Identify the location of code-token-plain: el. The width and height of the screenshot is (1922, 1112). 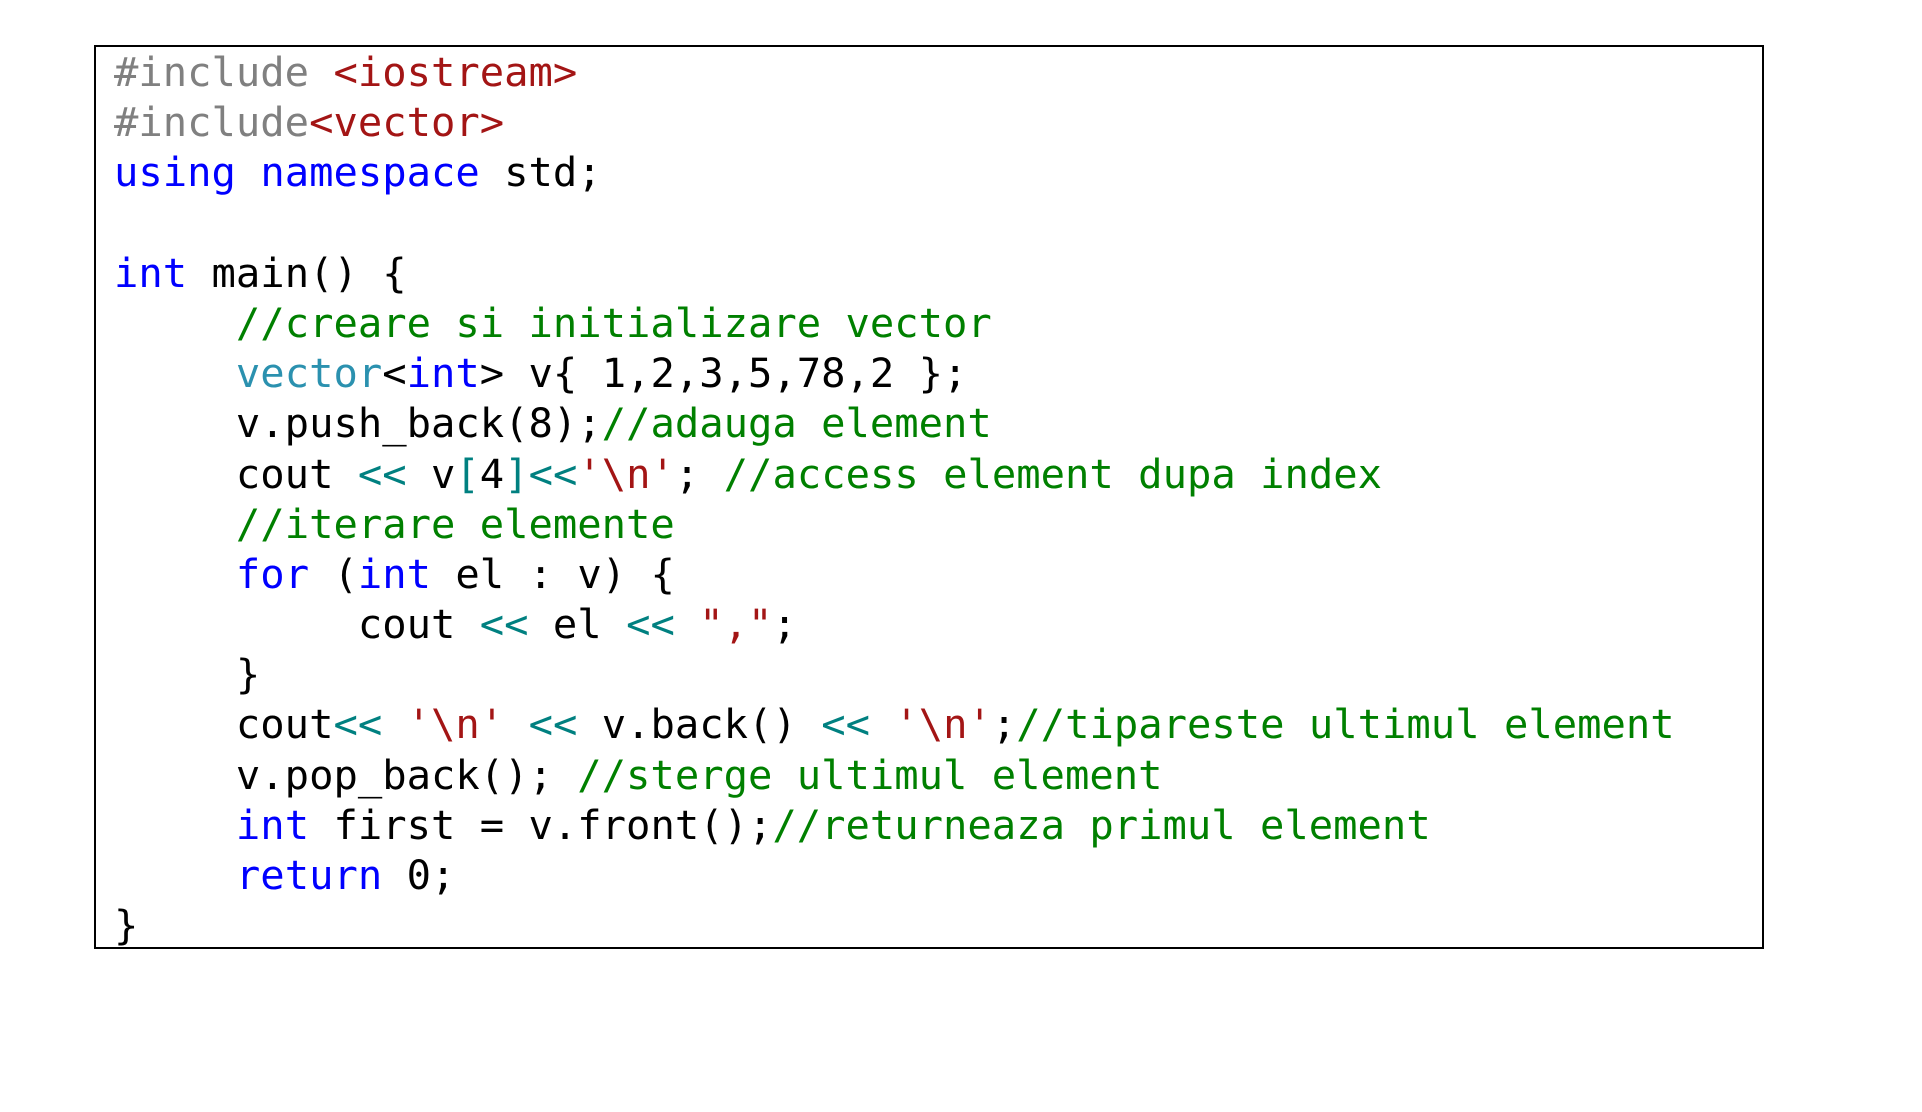
(577, 624).